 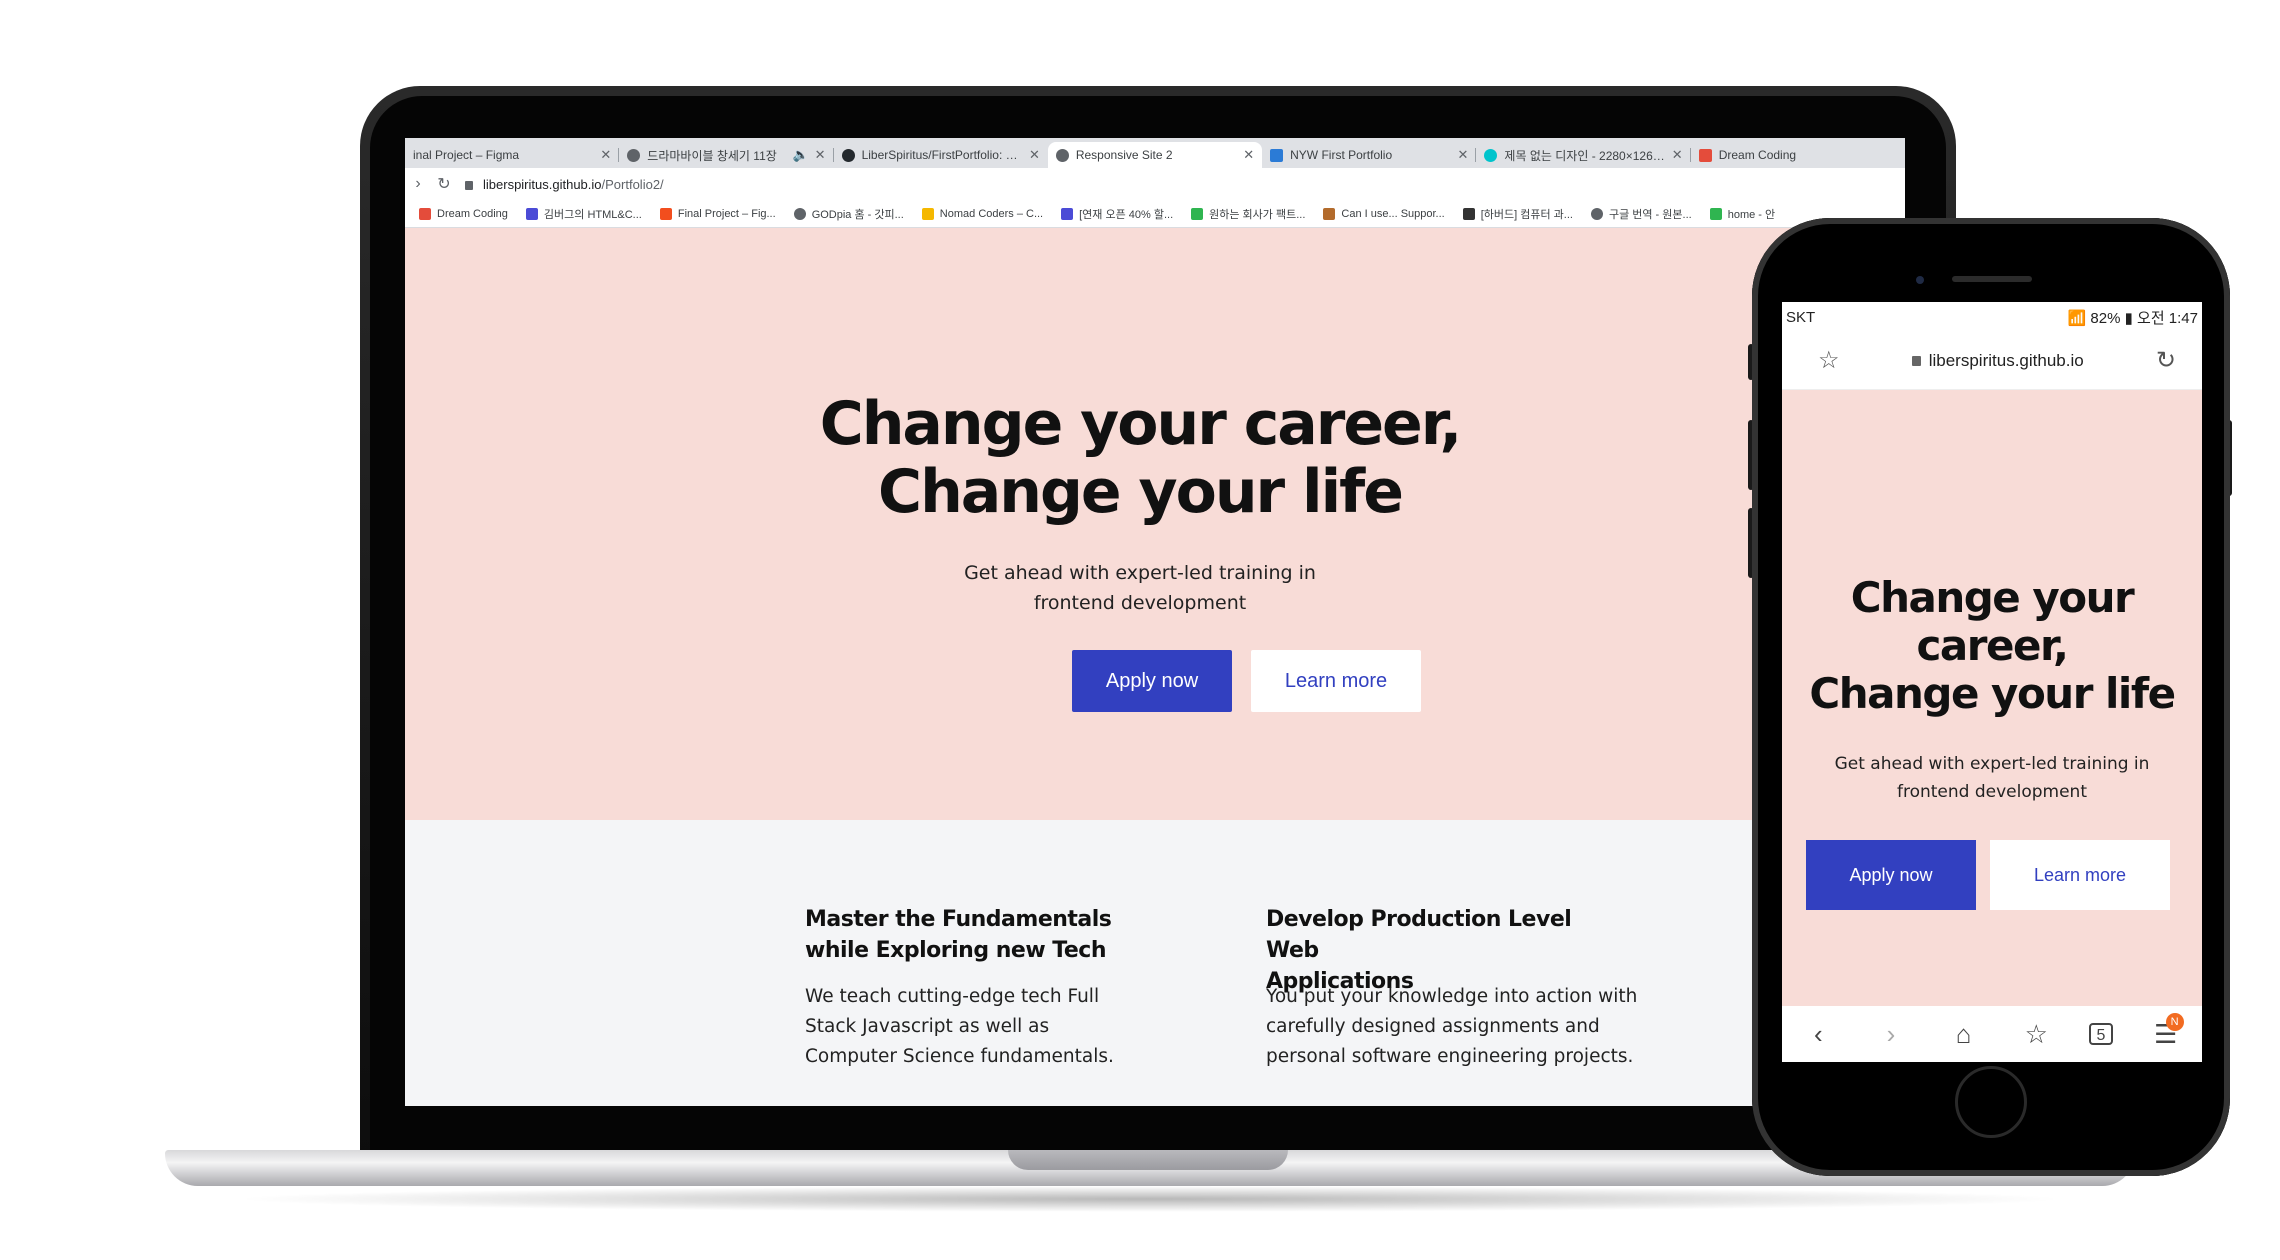 I want to click on bookmark: home - 안, so click(x=1742, y=214).